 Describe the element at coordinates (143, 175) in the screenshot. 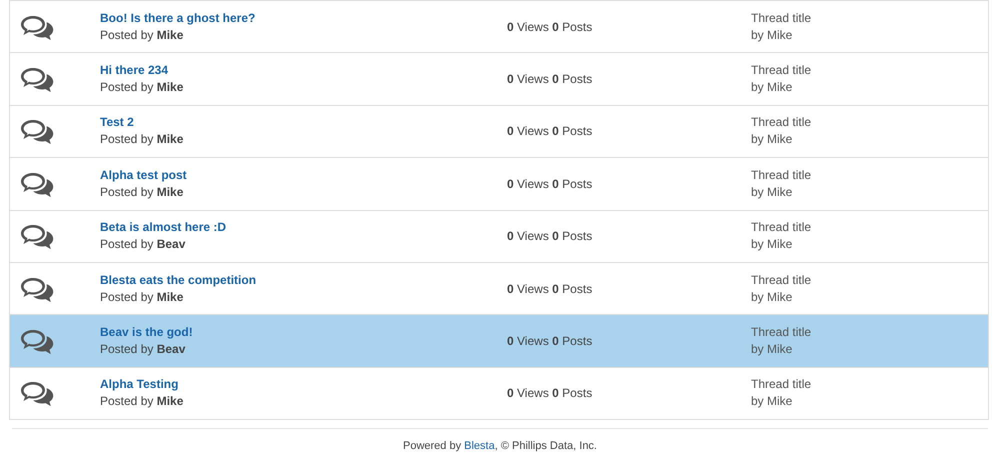

I see `thread-title-link: Alpha test post` at that location.